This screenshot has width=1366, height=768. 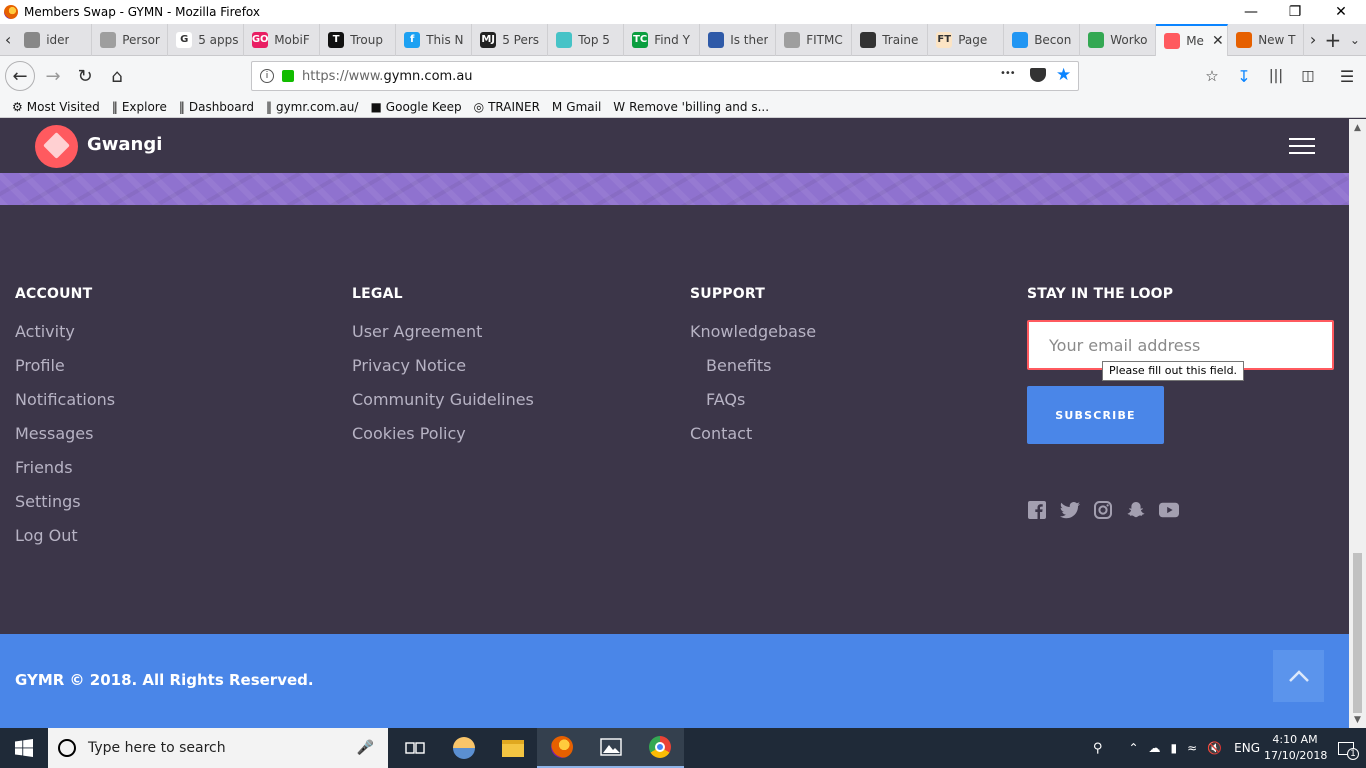 What do you see at coordinates (53, 76) in the screenshot?
I see `forward-button: →` at bounding box center [53, 76].